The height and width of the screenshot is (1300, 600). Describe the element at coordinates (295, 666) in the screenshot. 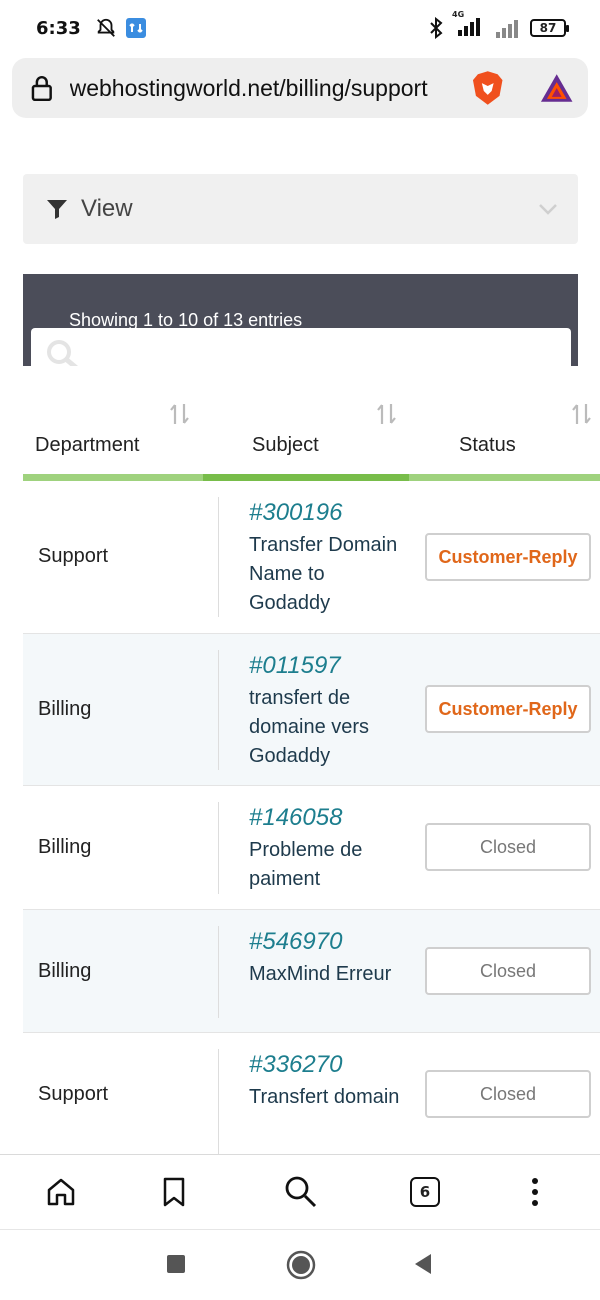

I see `ticket-number-link: #011597` at that location.